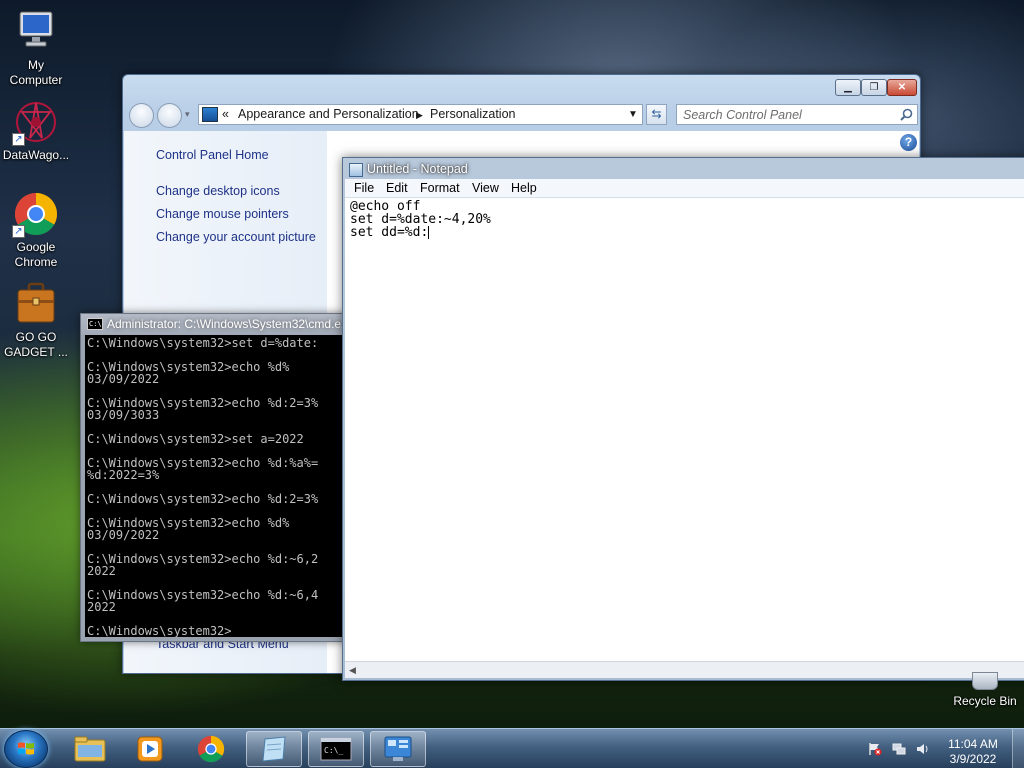 The width and height of the screenshot is (1024, 768). Describe the element at coordinates (169, 115) in the screenshot. I see `forward-button` at that location.